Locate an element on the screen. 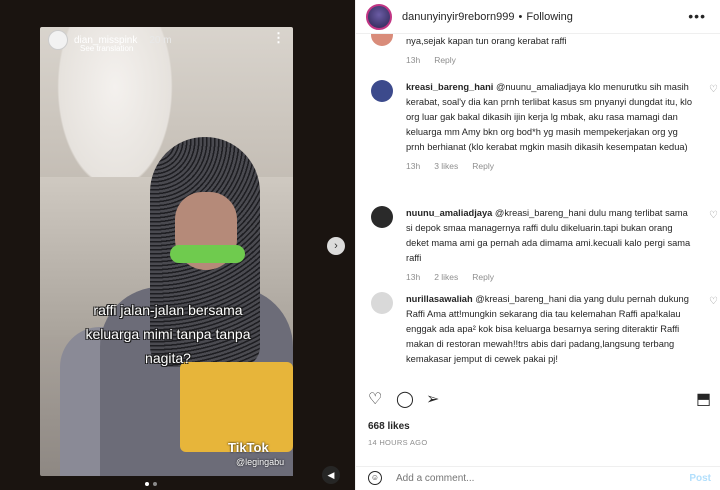 This screenshot has width=720, height=490. yellow-pillow is located at coordinates (236, 407).